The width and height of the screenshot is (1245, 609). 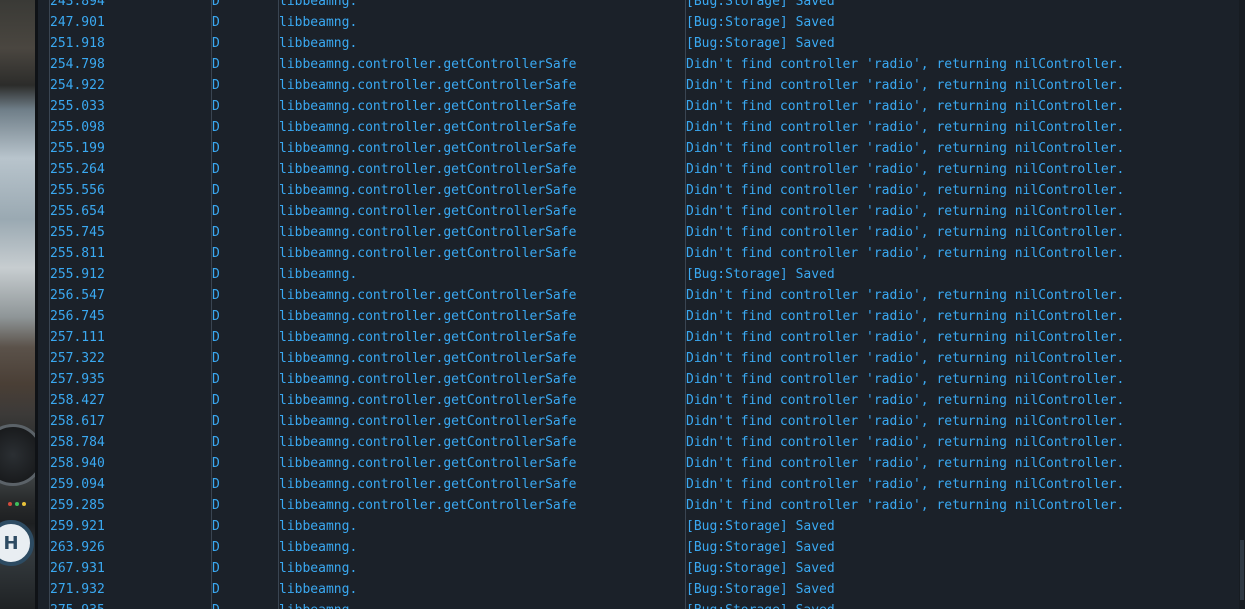 What do you see at coordinates (641, 526) in the screenshot?
I see `log-row: 259.921 Dlibbeamng. [Bug:Storage] Saved` at bounding box center [641, 526].